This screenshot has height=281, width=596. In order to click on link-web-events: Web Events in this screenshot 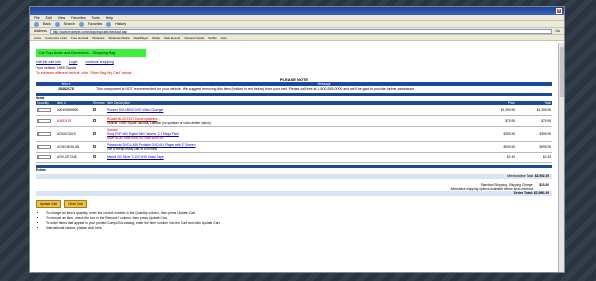, I will do `click(172, 38)`.